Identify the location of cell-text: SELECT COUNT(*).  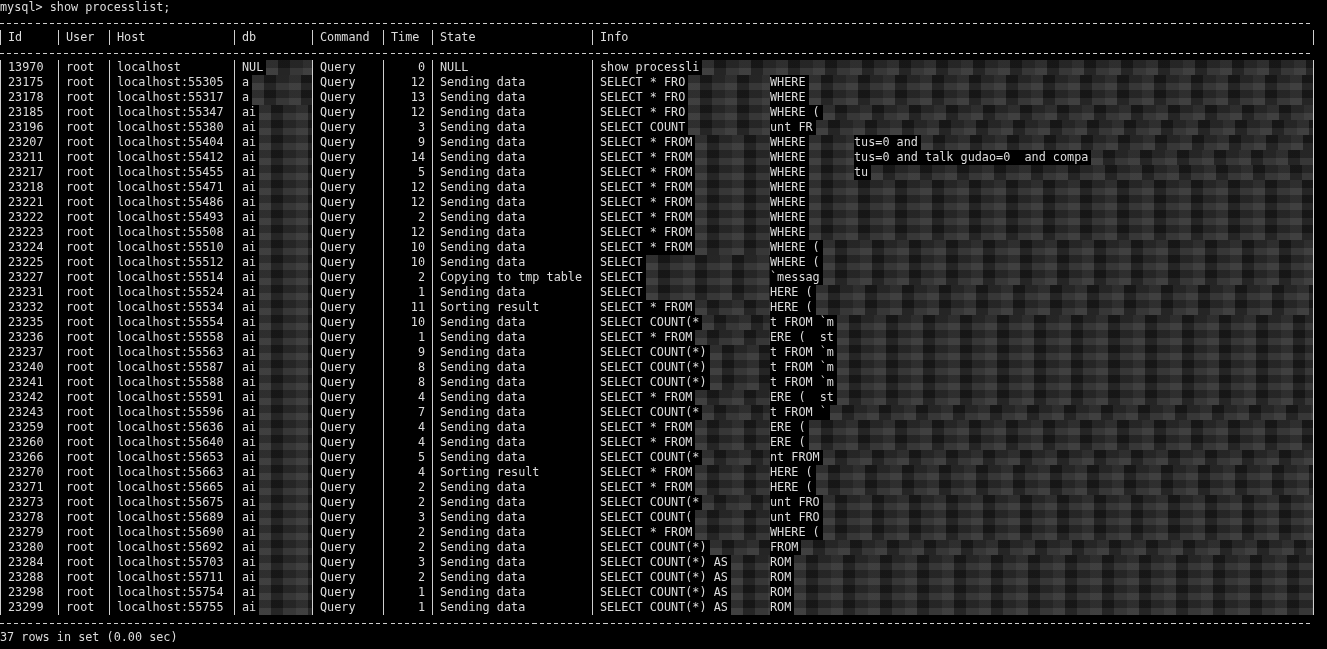
(653, 367).